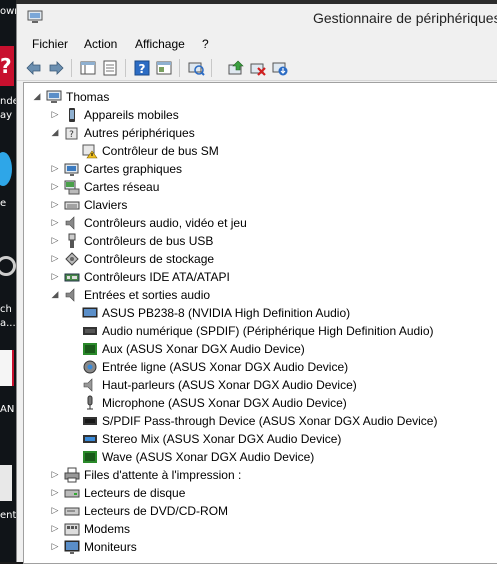 This screenshot has height=564, width=497. I want to click on desktop-app-icon, so click(6, 169).